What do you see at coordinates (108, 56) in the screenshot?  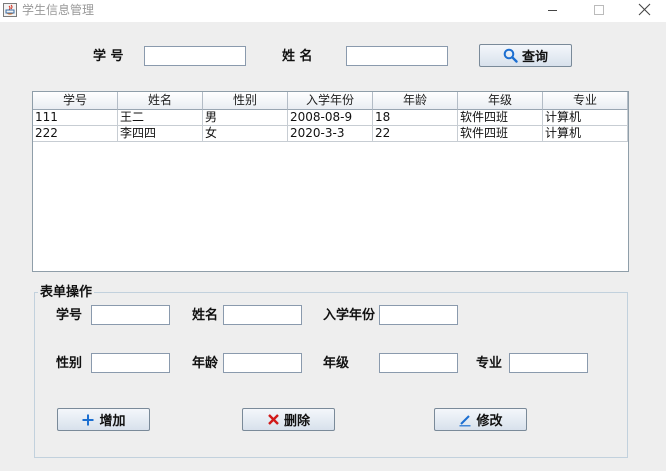 I see `search-id-label: 学 号` at bounding box center [108, 56].